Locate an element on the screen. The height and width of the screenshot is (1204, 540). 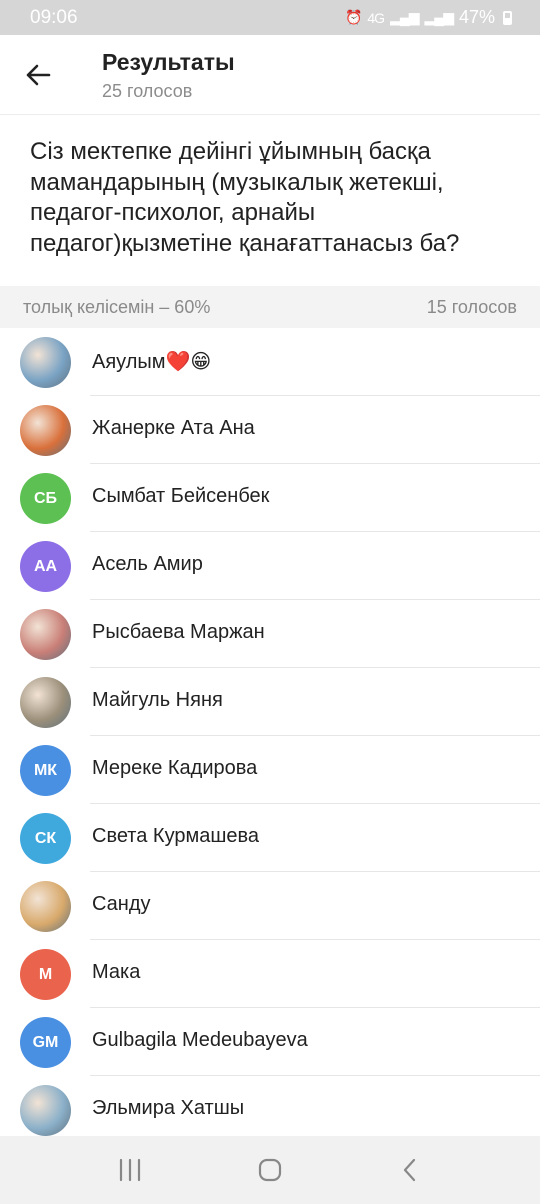
voter-row: СБ Сымбат Бейсенбек is located at coordinates (270, 498).